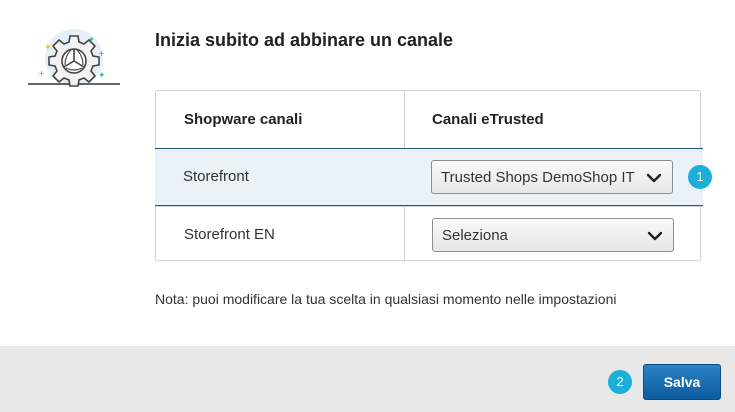  I want to click on column-header-etrusted: Canali eTrusted, so click(488, 119).